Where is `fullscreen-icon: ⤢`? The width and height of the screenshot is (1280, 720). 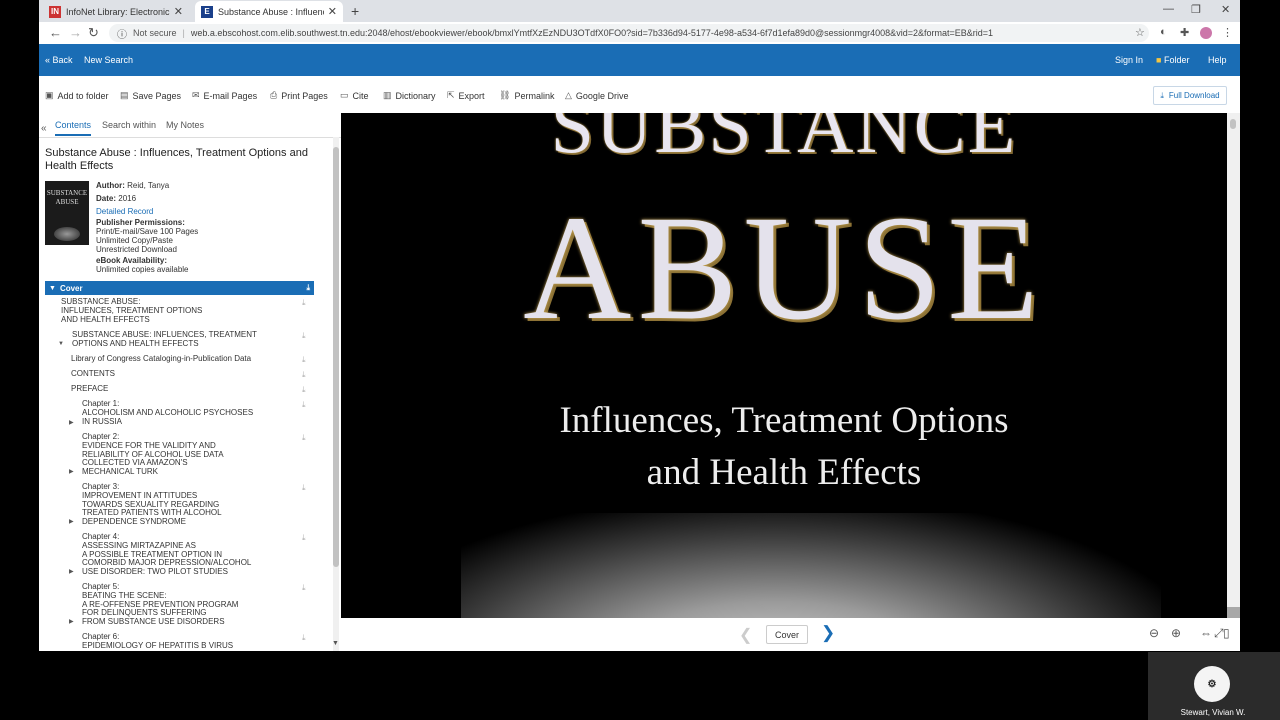 fullscreen-icon: ⤢ is located at coordinates (1219, 633).